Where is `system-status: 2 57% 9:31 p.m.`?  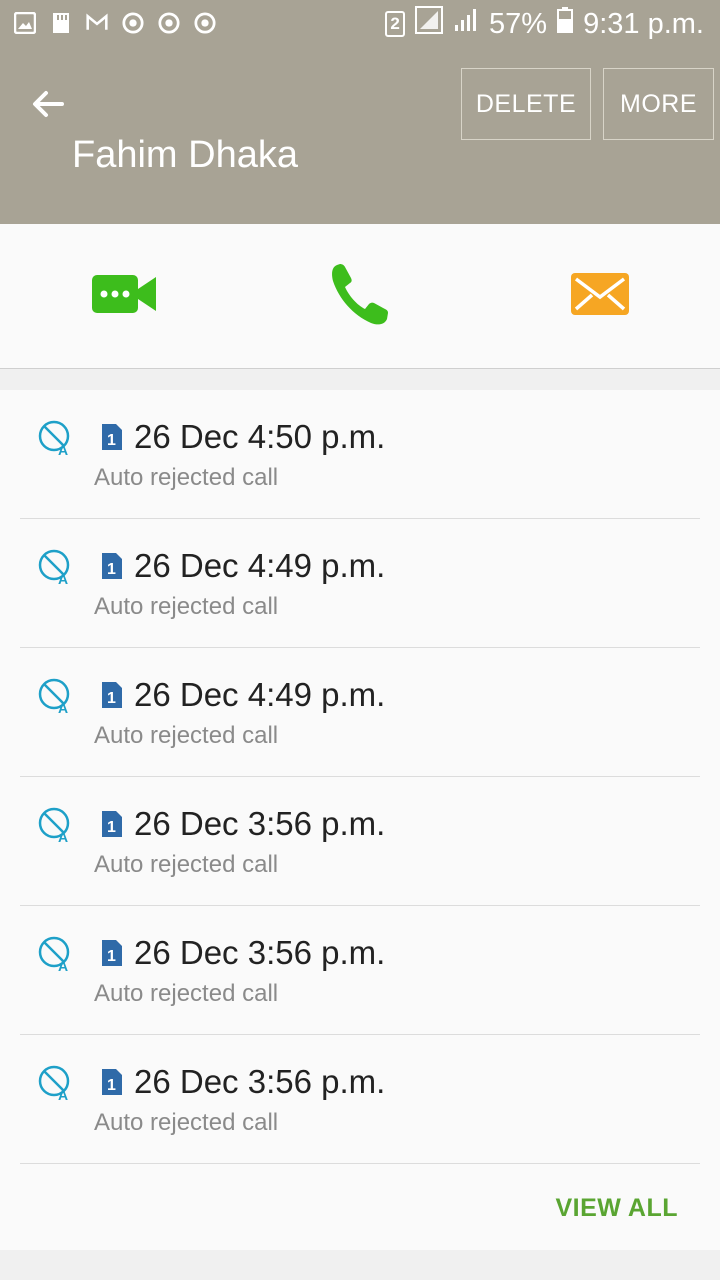
system-status: 2 57% 9:31 p.m. is located at coordinates (544, 24).